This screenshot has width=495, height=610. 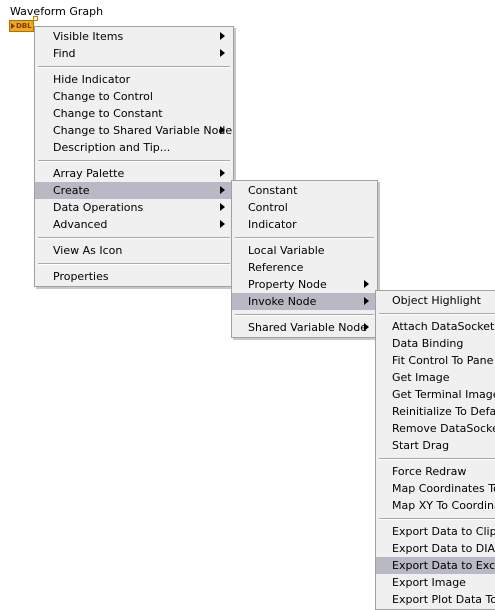 What do you see at coordinates (57, 11) in the screenshot?
I see `page-title: Waveform Graph` at bounding box center [57, 11].